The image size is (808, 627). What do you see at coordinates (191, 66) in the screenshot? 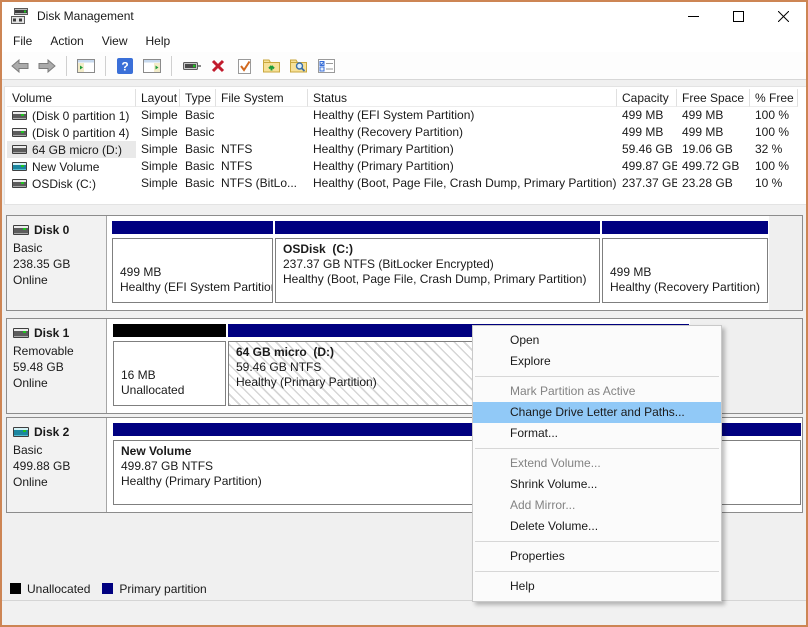
I see `disk-device-icon` at bounding box center [191, 66].